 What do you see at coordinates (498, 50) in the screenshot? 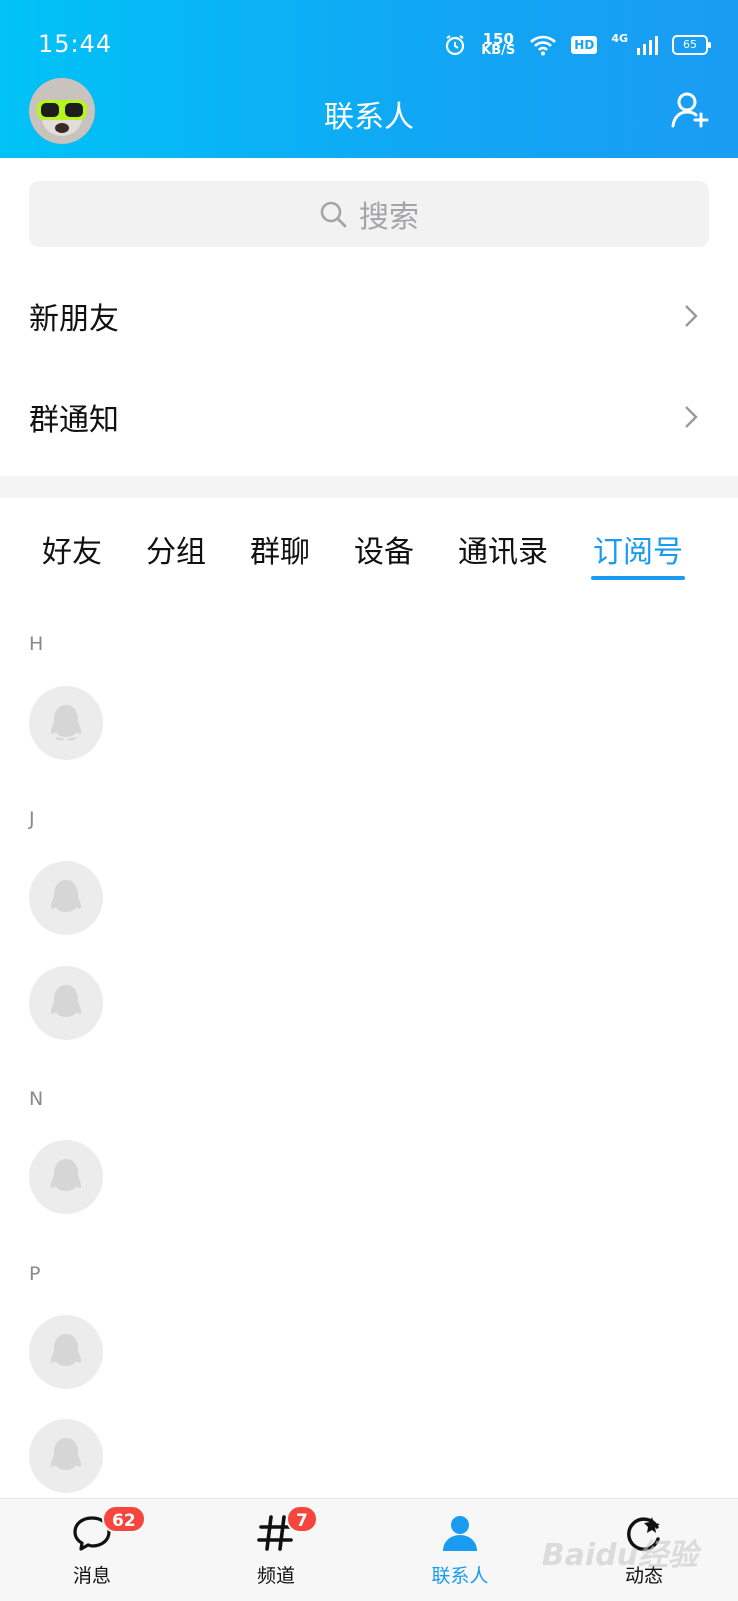
I see `speed-unit: KB/S` at bounding box center [498, 50].